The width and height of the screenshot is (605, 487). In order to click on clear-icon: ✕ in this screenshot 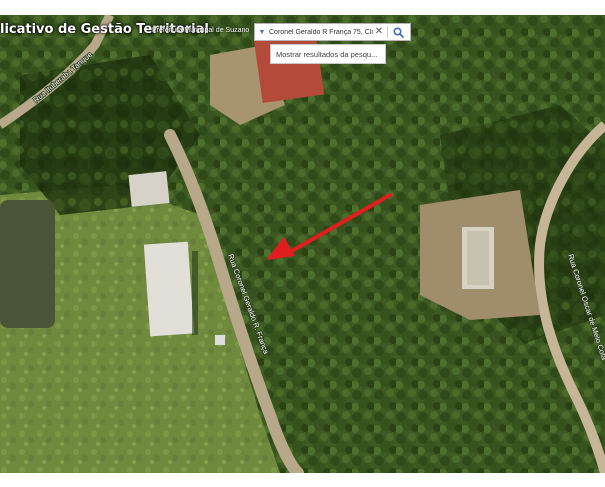, I will do `click(379, 32)`.